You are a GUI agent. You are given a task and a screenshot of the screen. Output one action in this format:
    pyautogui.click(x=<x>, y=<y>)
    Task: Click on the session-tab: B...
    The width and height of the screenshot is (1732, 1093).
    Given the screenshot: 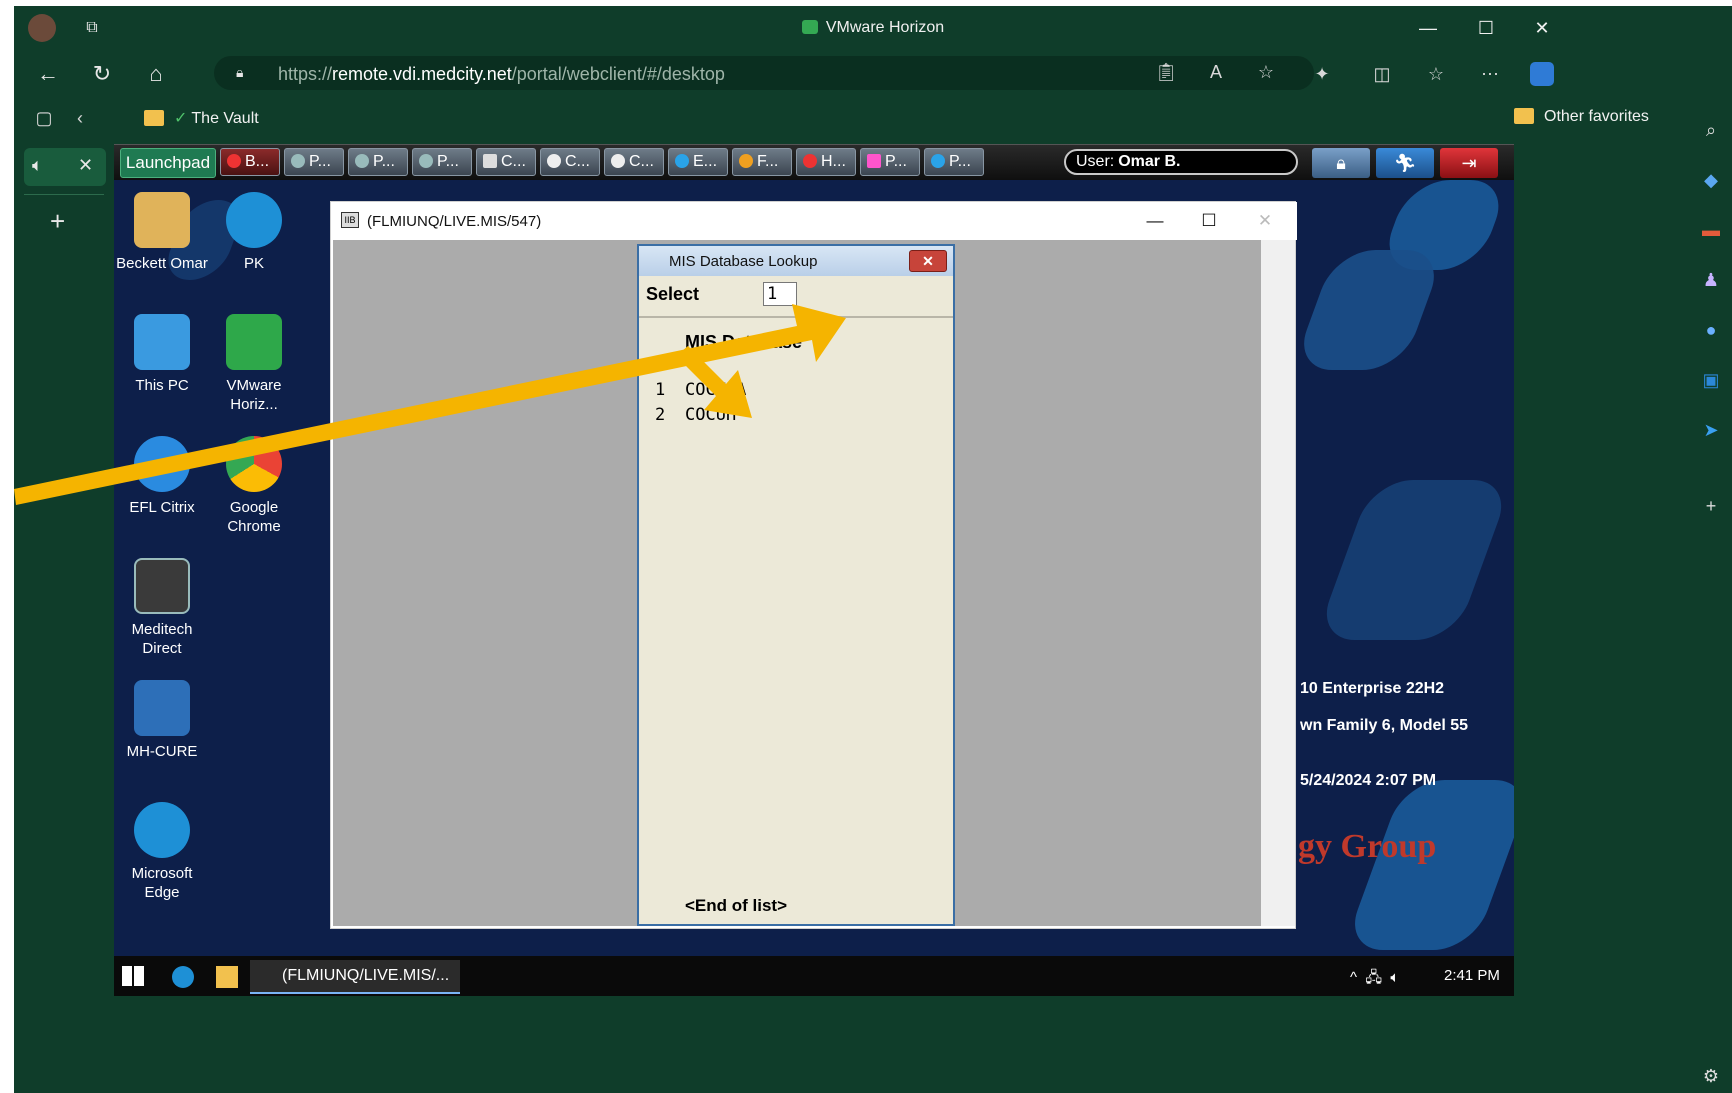 What is the action you would take?
    pyautogui.click(x=250, y=162)
    